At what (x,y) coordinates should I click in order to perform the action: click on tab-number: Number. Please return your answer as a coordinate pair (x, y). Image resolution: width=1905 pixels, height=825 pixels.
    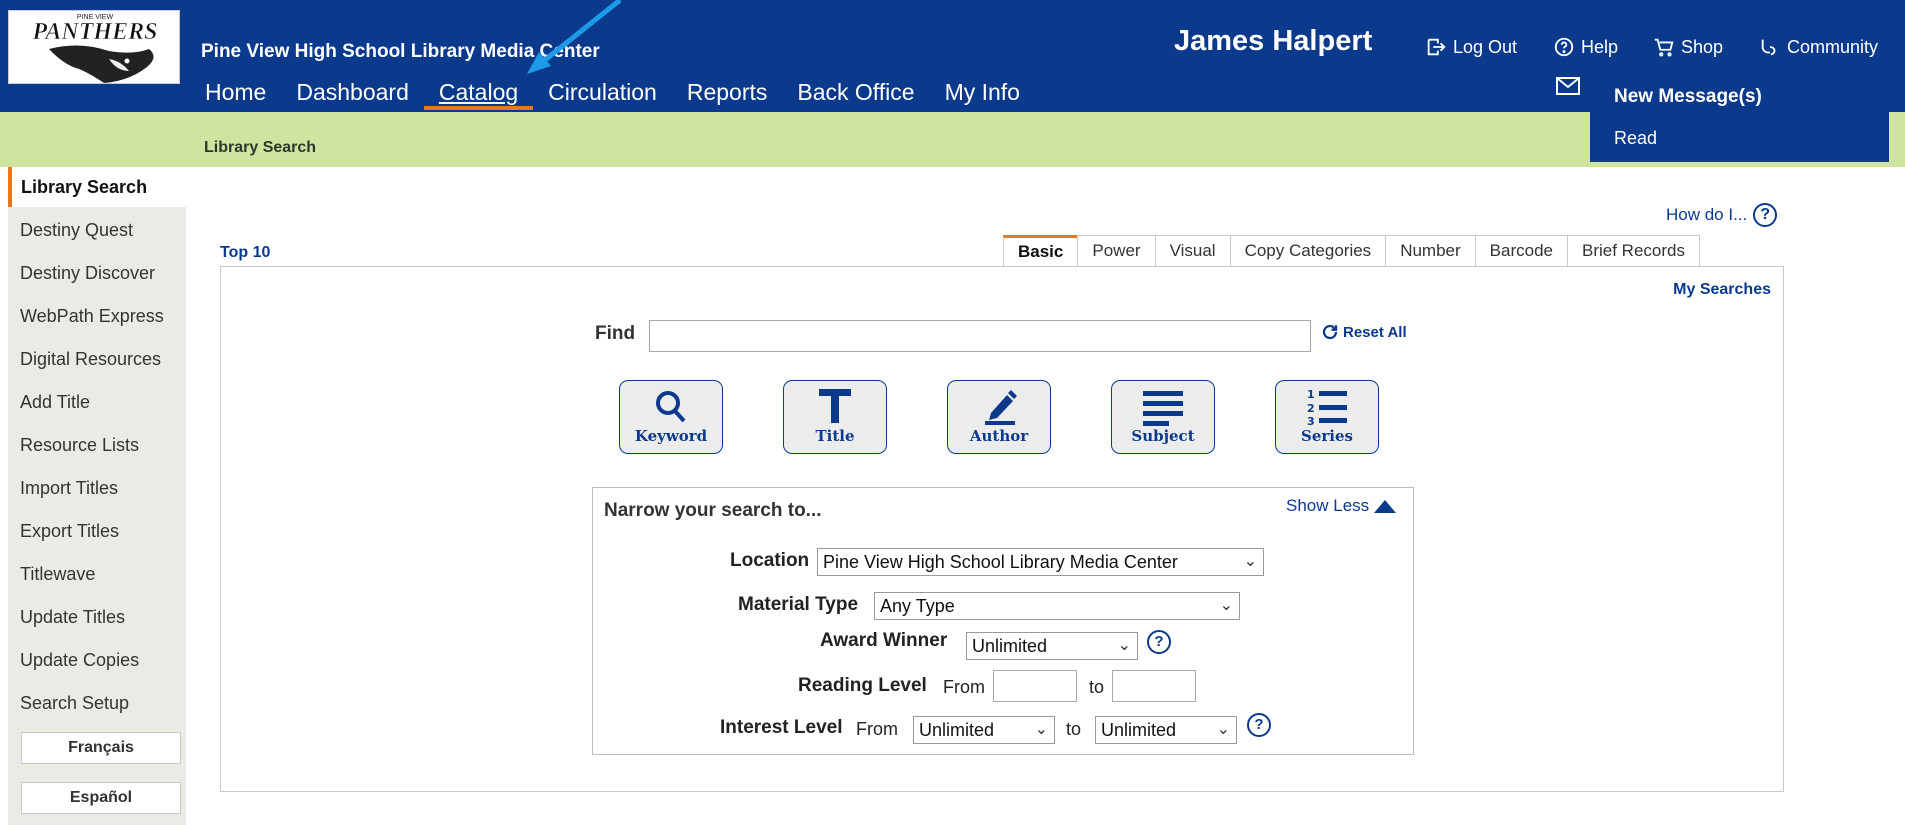
    Looking at the image, I should click on (1430, 251).